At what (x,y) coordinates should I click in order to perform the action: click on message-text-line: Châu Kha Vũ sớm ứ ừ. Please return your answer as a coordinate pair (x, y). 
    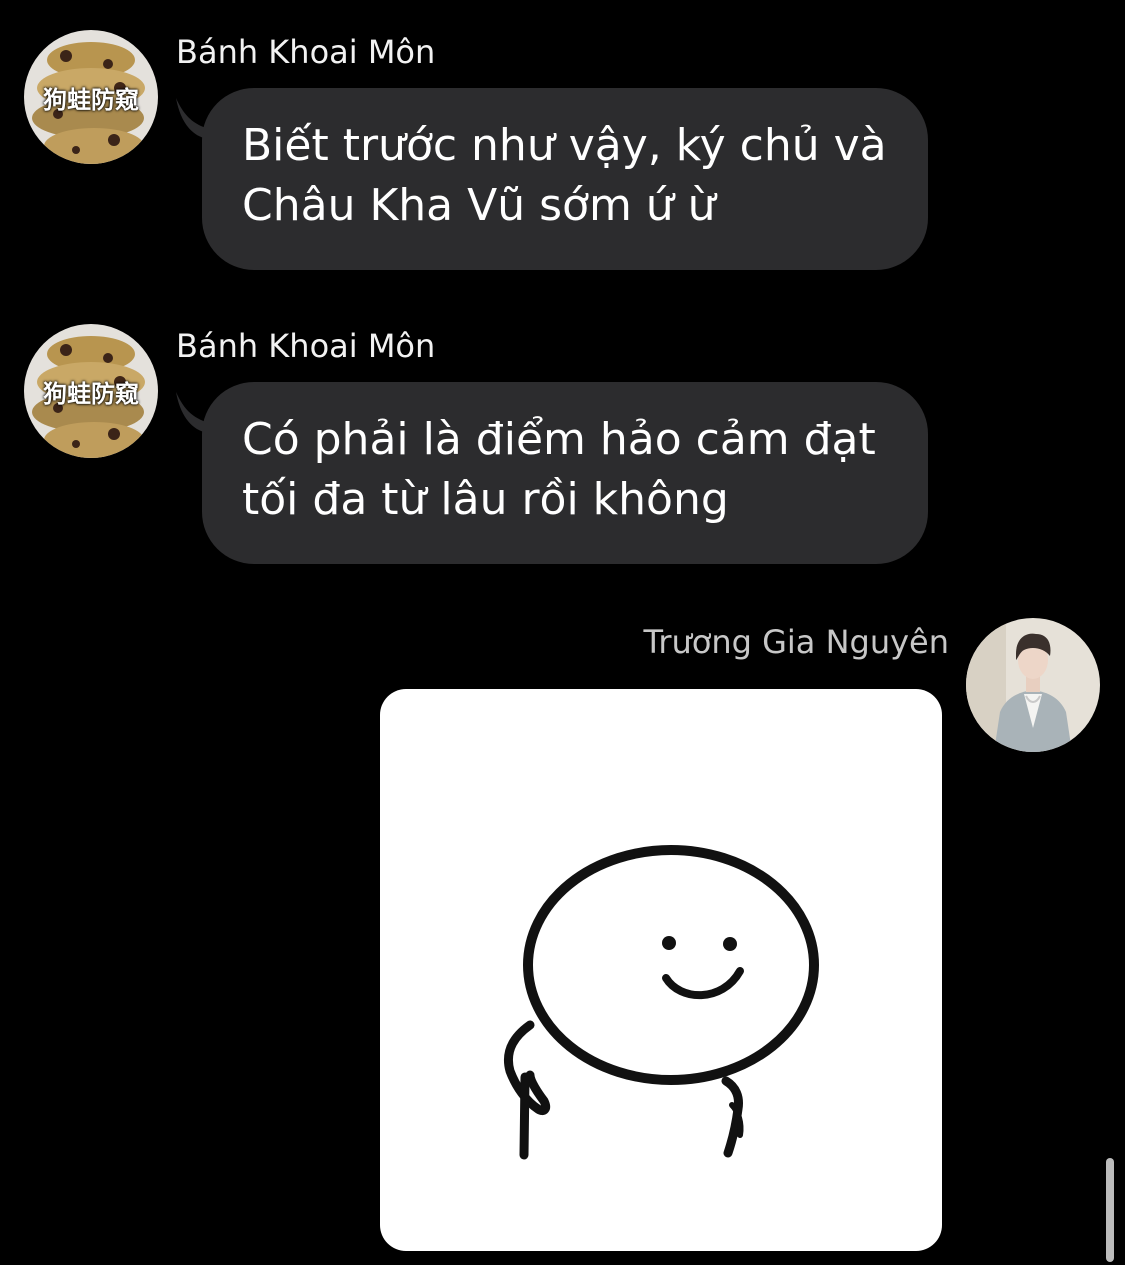
    Looking at the image, I should click on (479, 205).